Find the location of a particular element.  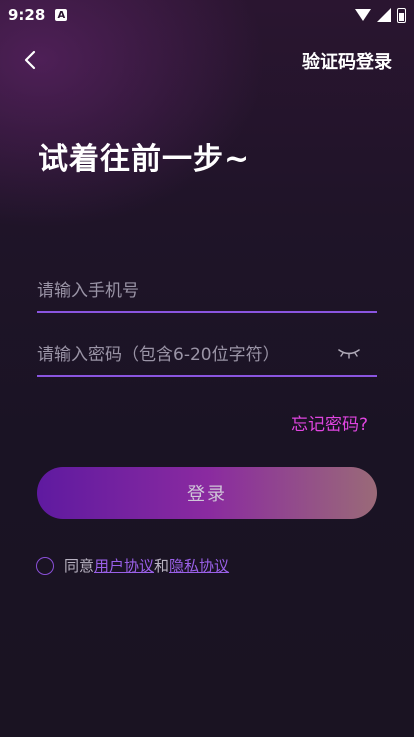

status-bar: 9:28 A is located at coordinates (207, 15).